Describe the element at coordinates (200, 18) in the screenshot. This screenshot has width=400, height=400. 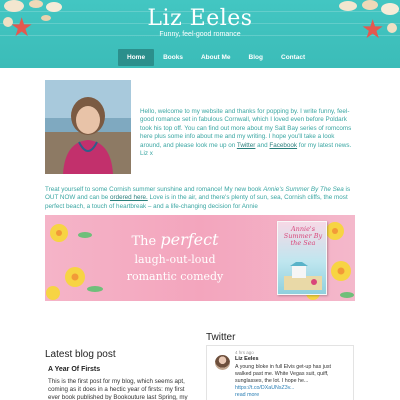
I see `site-title: Liz Eeles` at that location.